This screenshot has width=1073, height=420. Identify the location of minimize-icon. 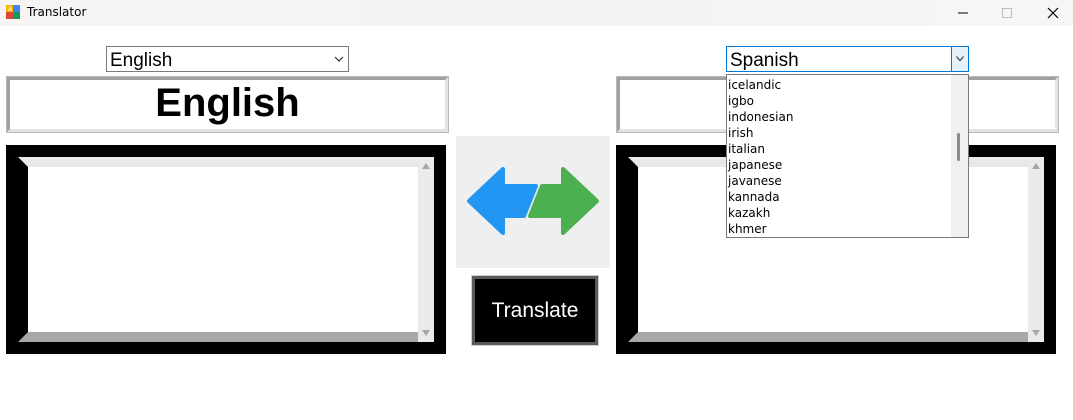
(963, 13).